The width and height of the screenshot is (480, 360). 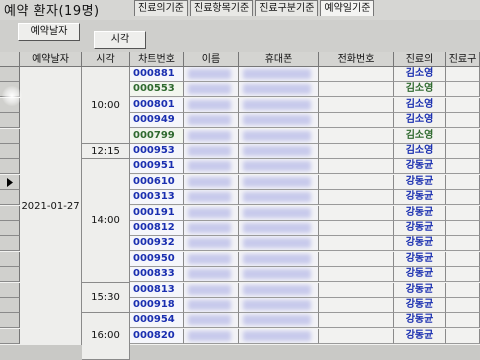 What do you see at coordinates (279, 59) in the screenshot?
I see `col-header-mobile: 휴대폰` at bounding box center [279, 59].